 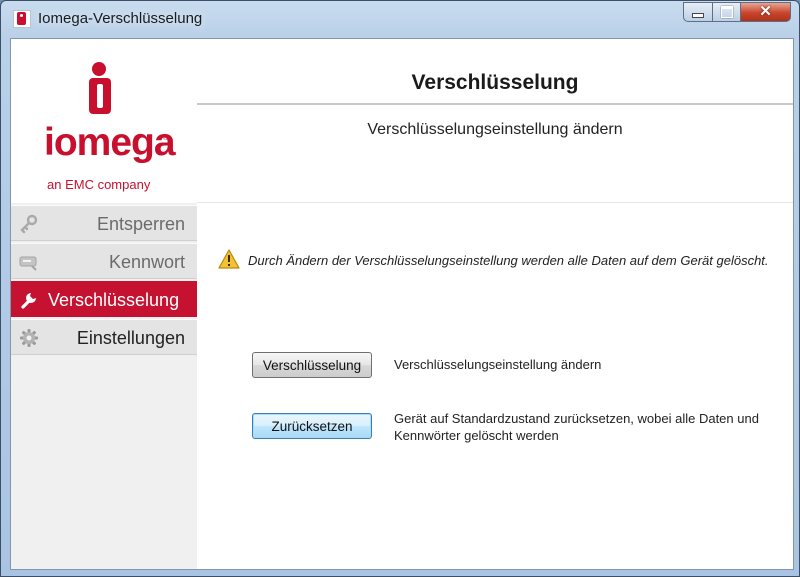 What do you see at coordinates (104, 261) in the screenshot?
I see `sidebar-item-kennwort: Kennwort` at bounding box center [104, 261].